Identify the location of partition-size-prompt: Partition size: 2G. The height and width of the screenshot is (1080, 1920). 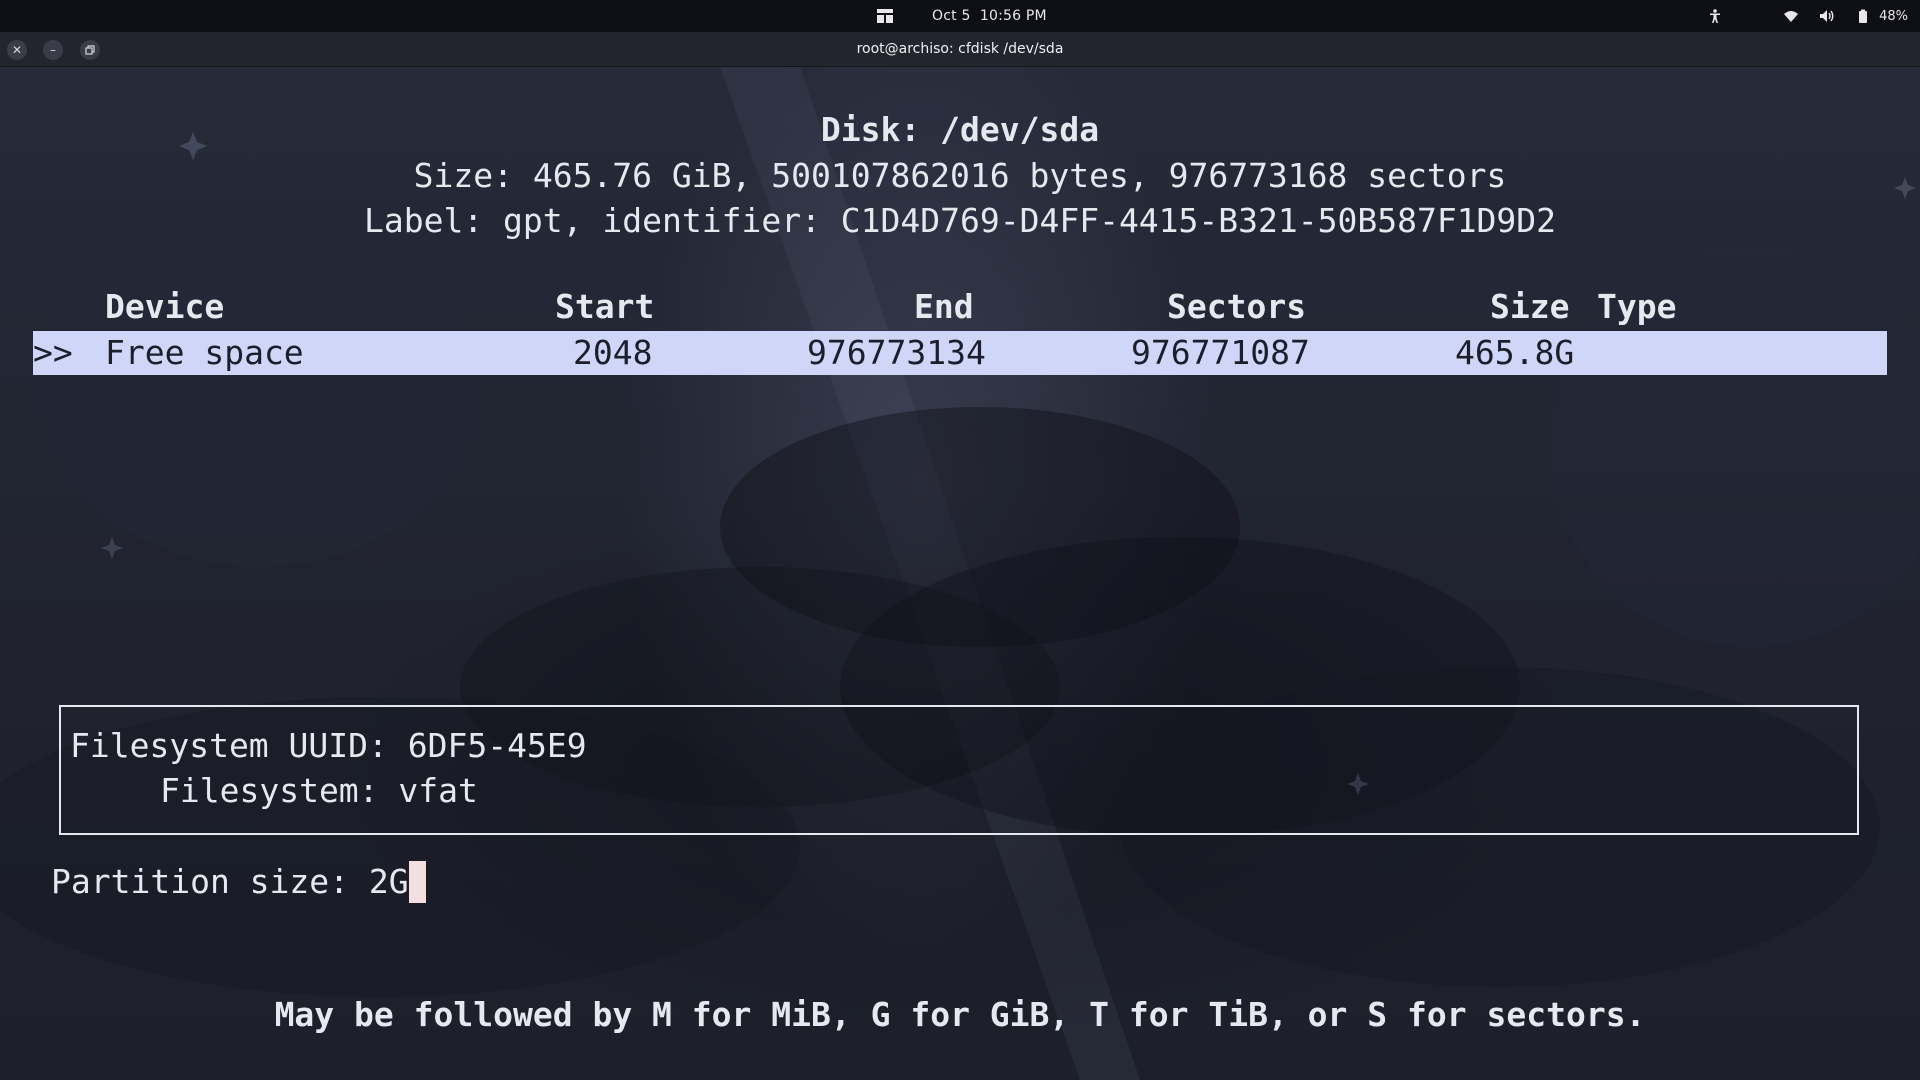
(238, 882).